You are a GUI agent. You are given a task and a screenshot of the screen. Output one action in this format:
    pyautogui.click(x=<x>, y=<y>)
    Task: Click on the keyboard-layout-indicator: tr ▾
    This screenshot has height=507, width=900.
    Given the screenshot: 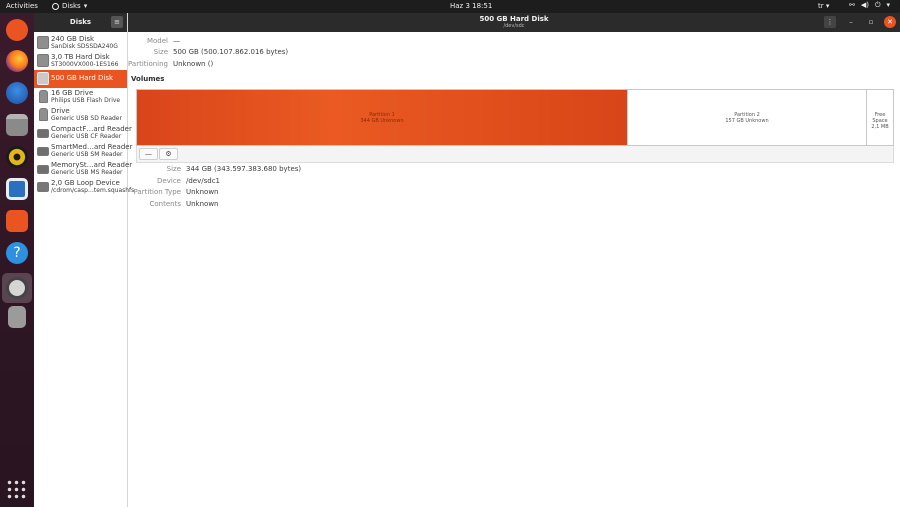 What is the action you would take?
    pyautogui.click(x=823, y=6)
    